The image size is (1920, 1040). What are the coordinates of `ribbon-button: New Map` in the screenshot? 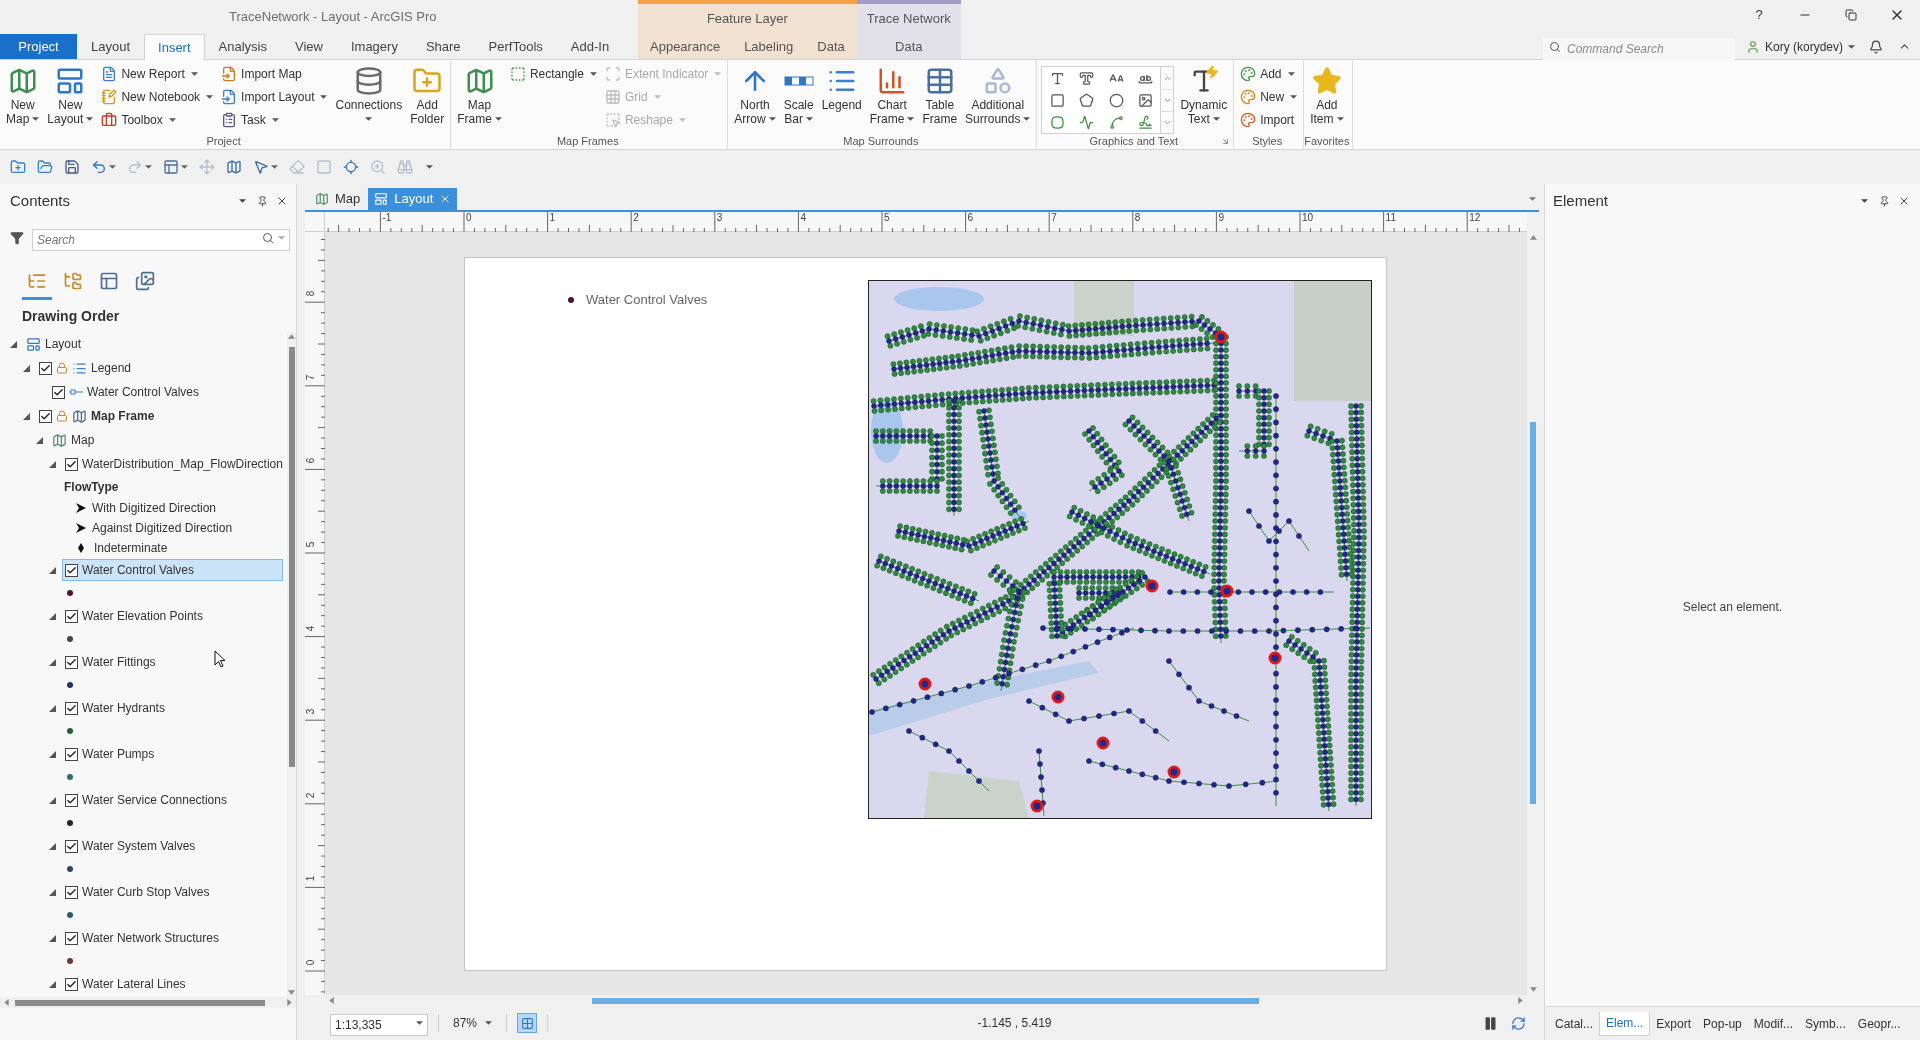 It's located at (23, 97).